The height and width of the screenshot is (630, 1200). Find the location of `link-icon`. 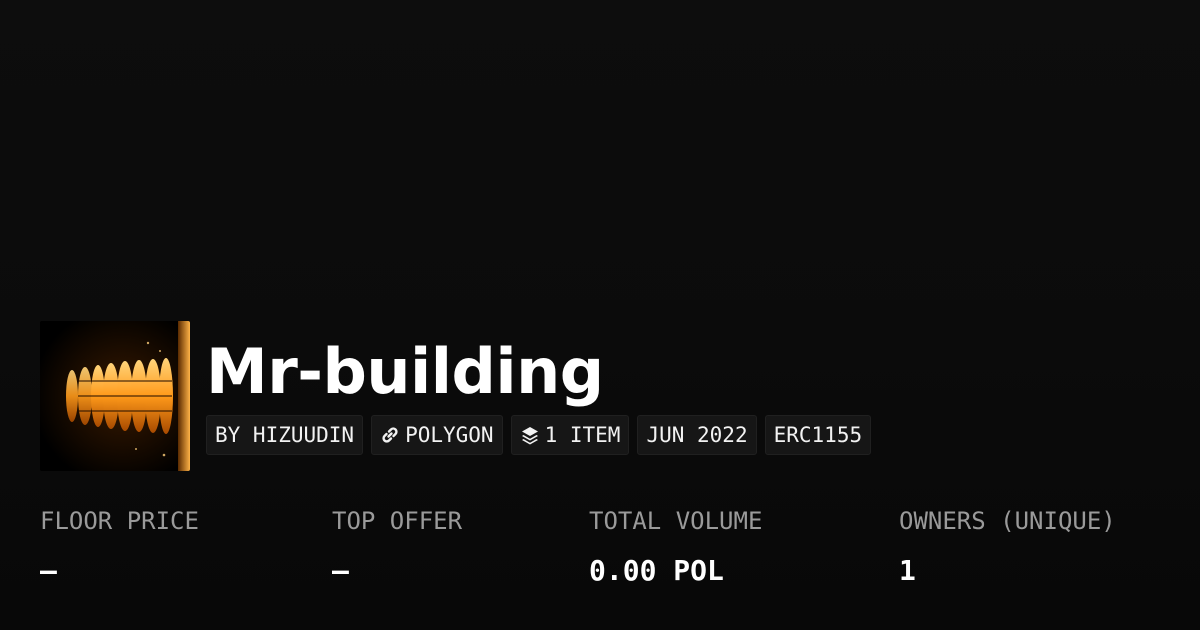

link-icon is located at coordinates (390, 435).